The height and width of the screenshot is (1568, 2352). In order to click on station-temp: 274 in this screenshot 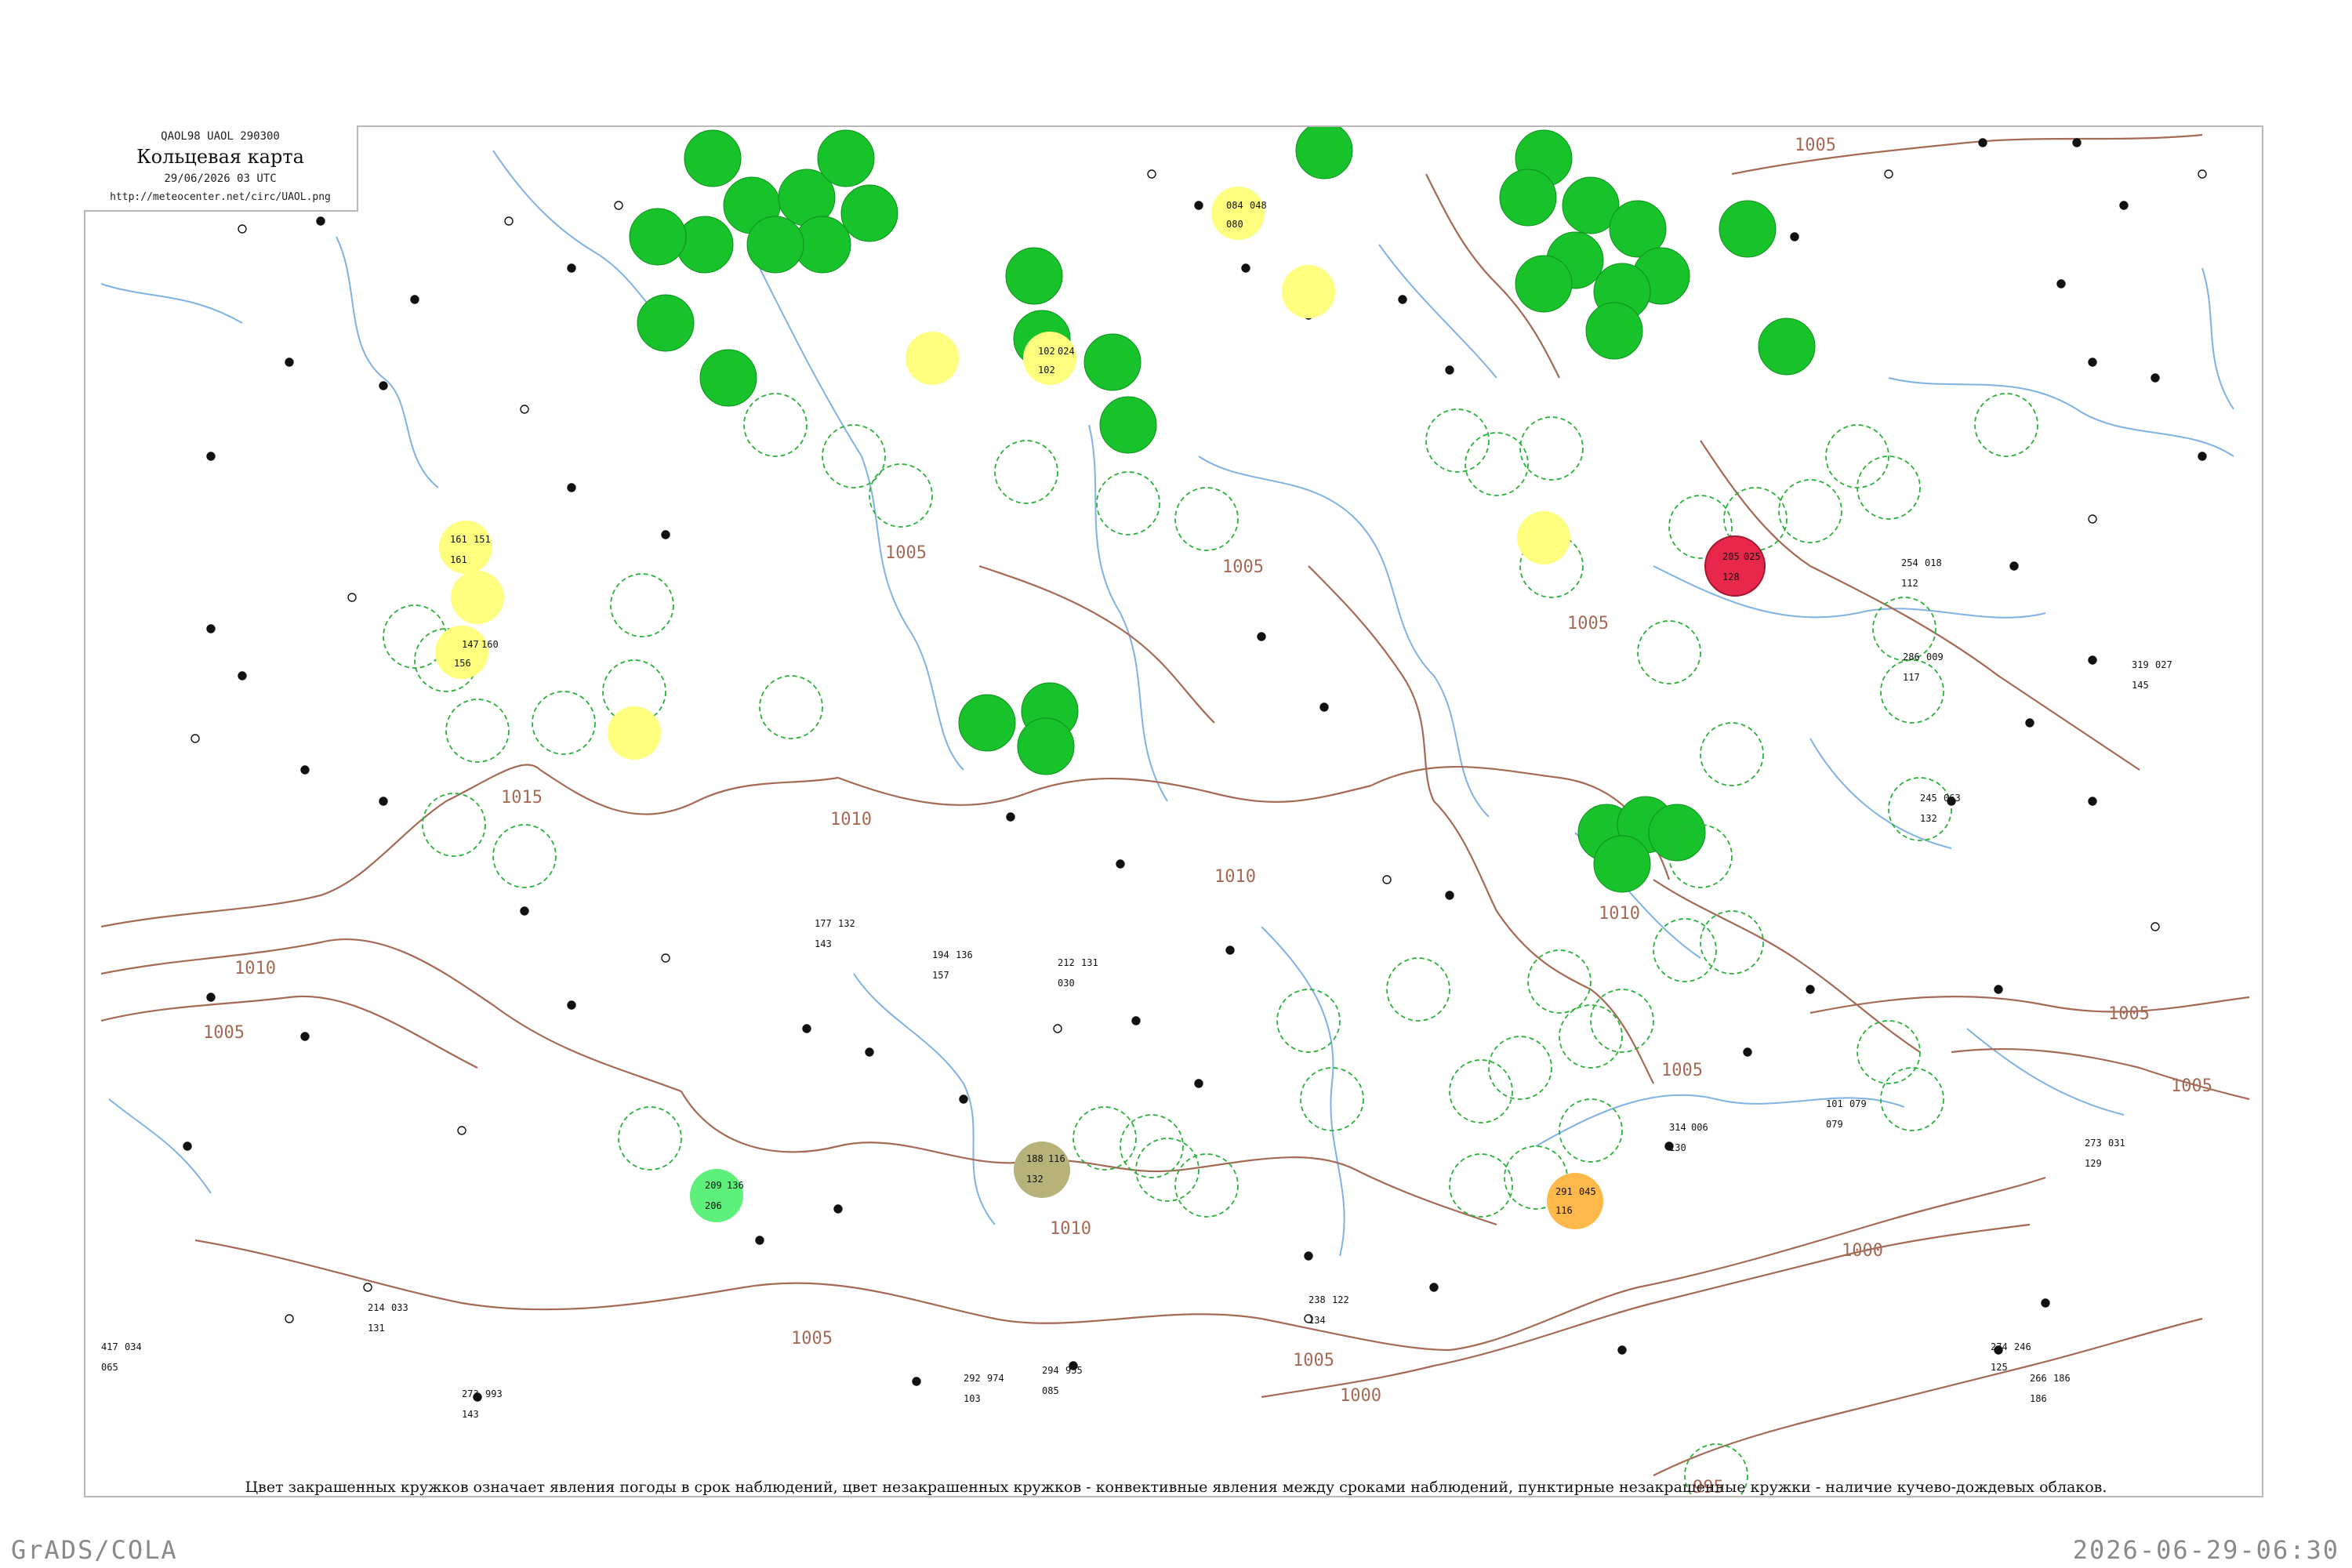, I will do `click(2000, 1346)`.